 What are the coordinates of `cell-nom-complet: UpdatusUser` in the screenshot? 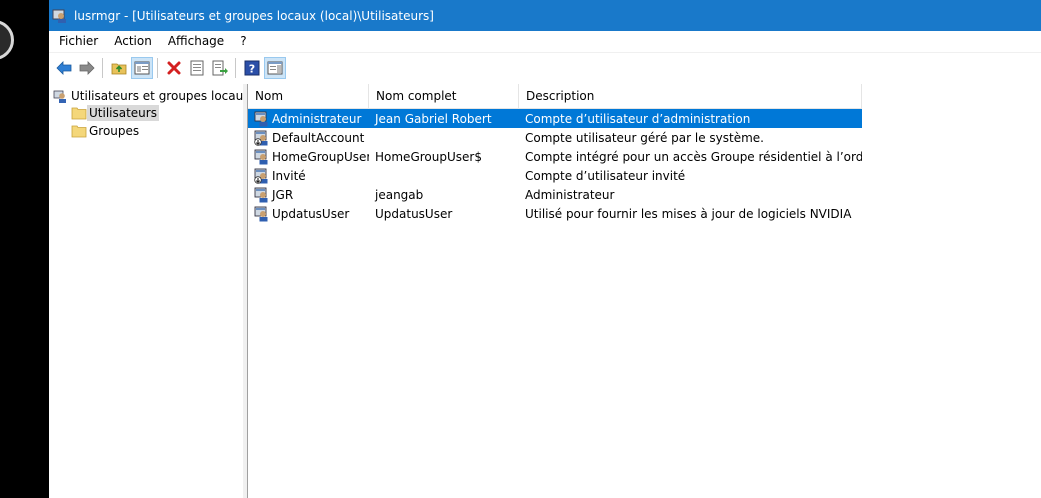 It's located at (414, 213).